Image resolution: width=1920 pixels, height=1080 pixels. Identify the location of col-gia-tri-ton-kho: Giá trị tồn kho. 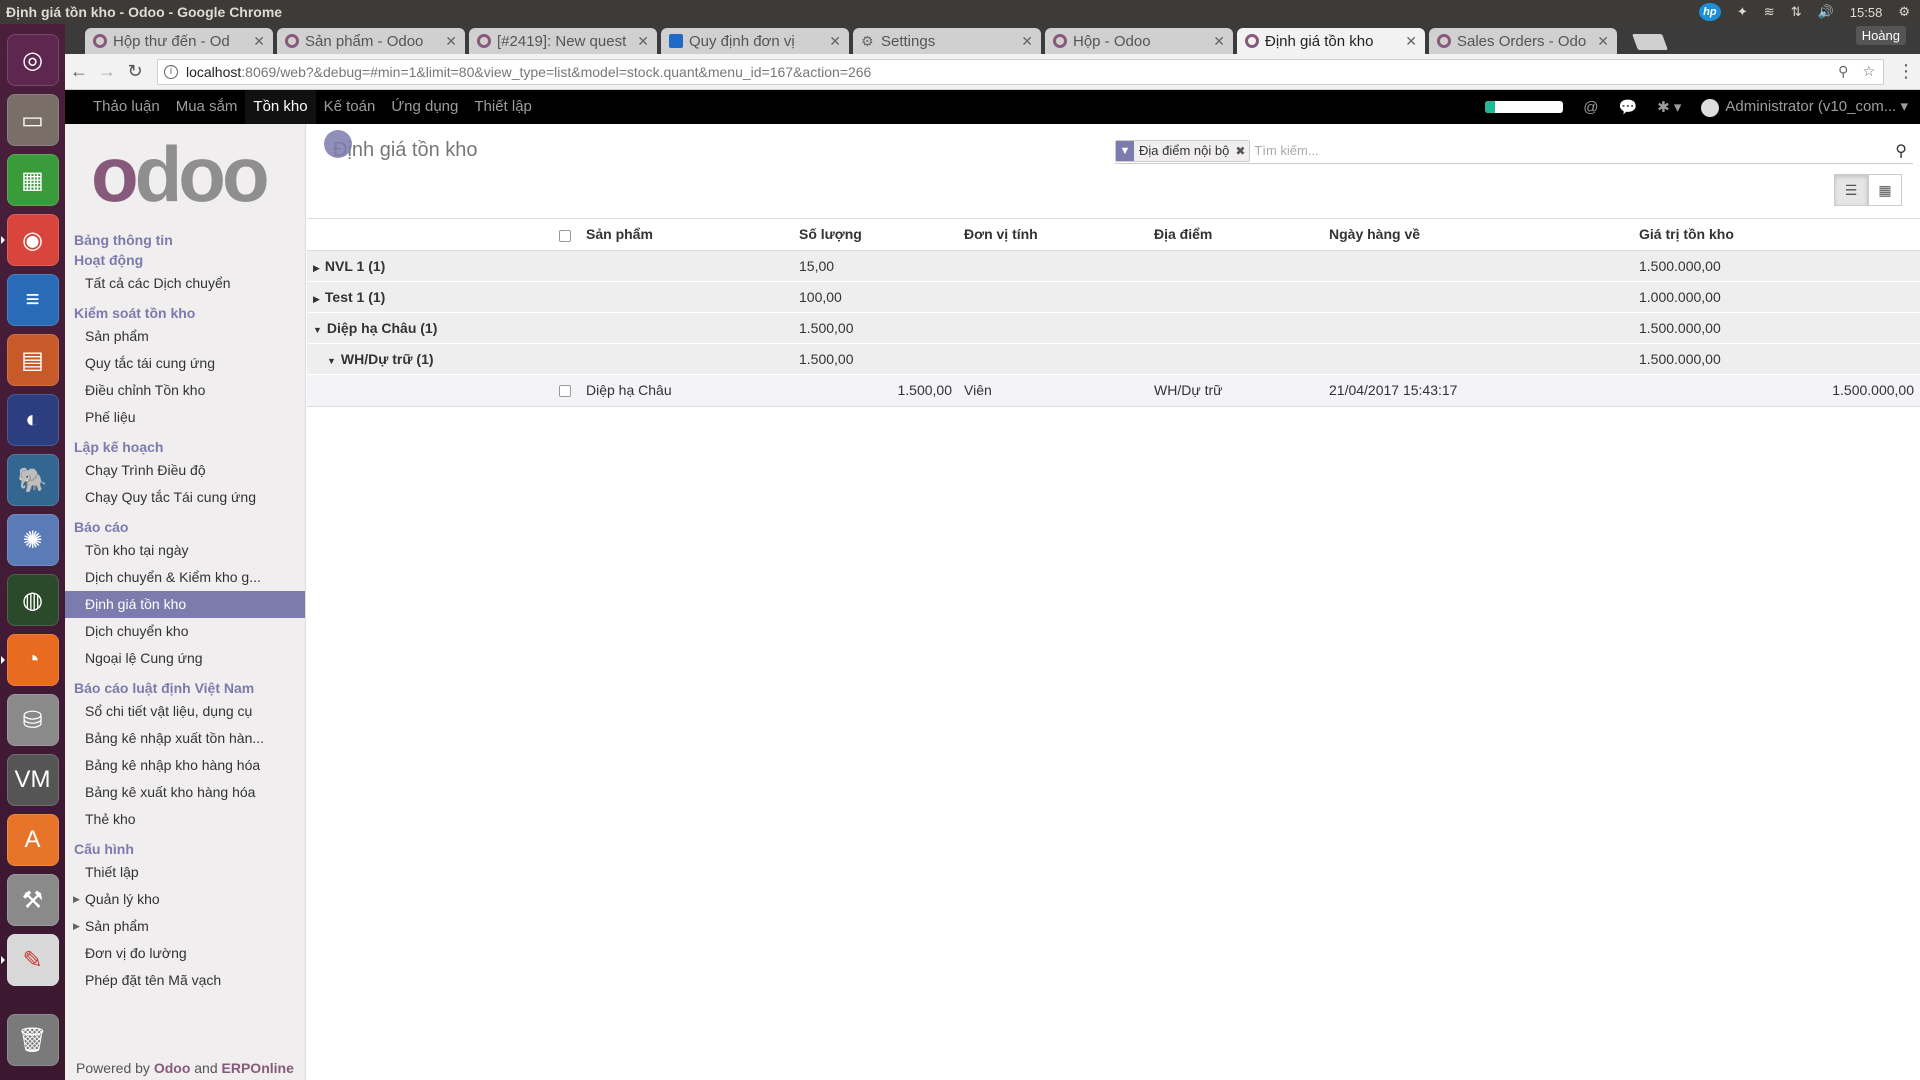
(1776, 235).